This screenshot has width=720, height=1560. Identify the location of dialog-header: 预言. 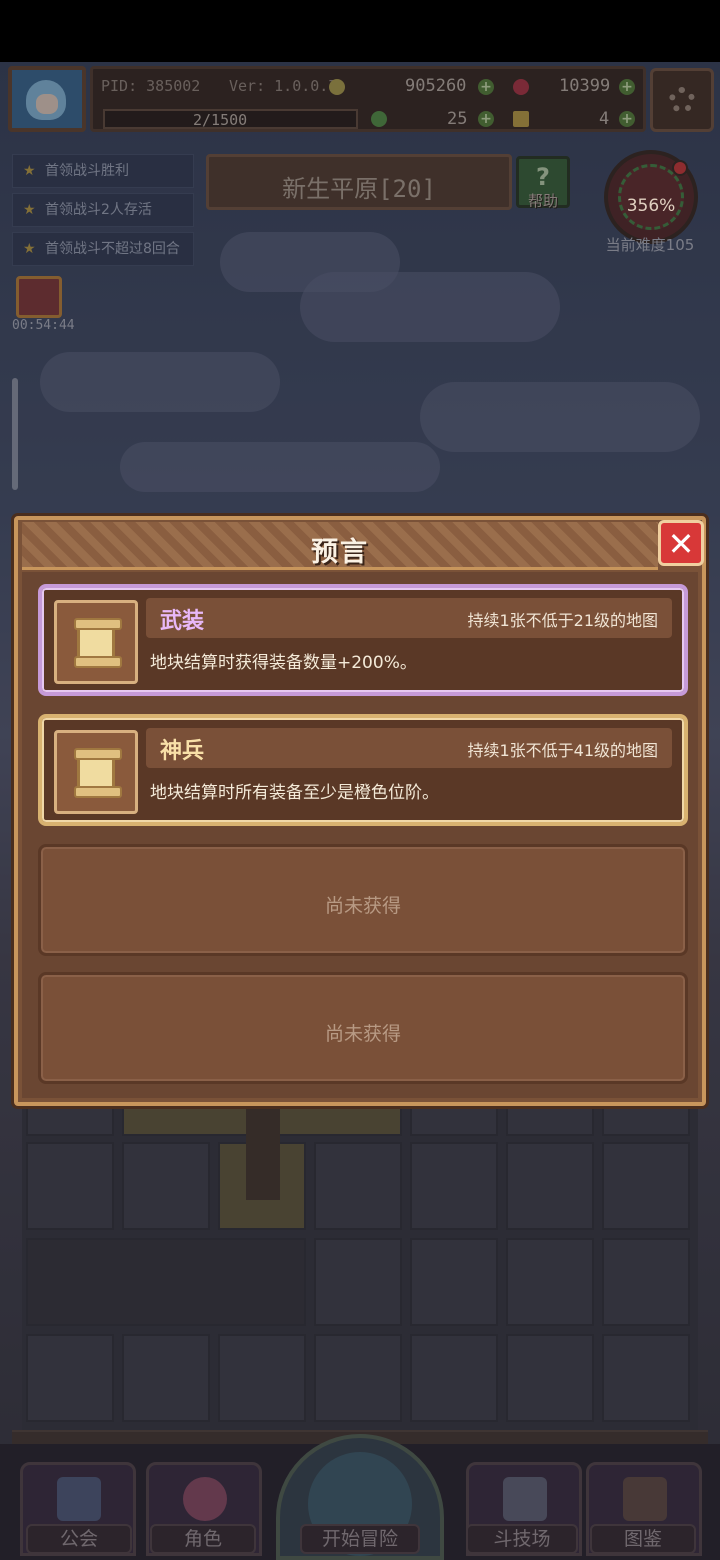
(340, 546).